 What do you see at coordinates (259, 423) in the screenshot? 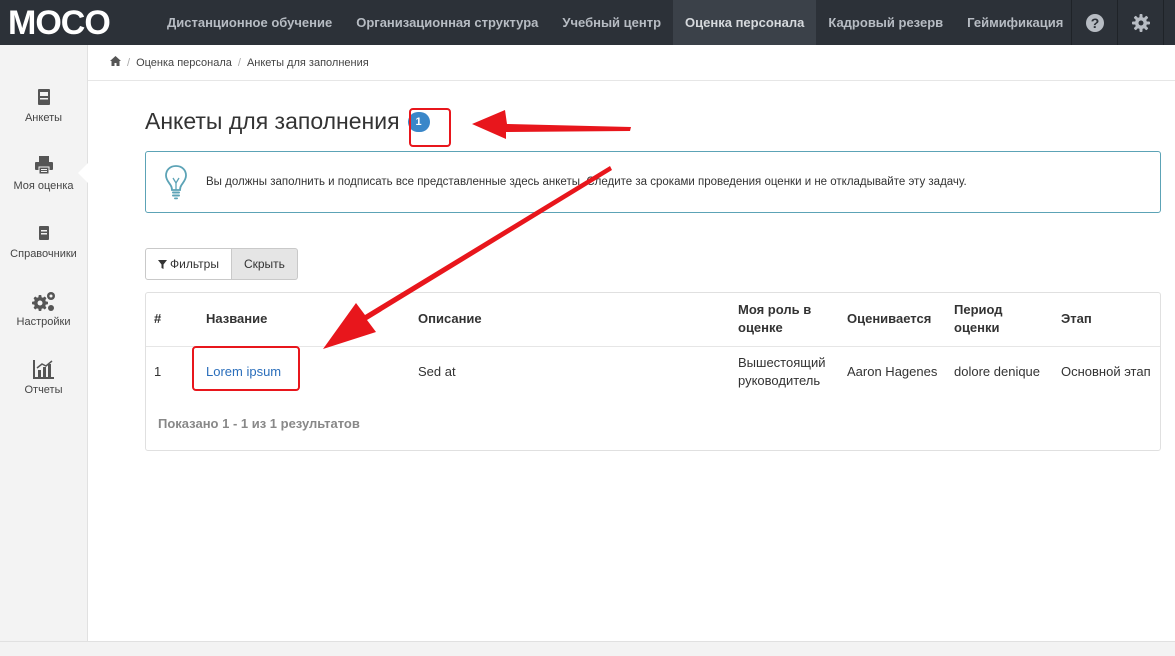
I see `results-summary: Показано 1 - 1 из 1 результатов` at bounding box center [259, 423].